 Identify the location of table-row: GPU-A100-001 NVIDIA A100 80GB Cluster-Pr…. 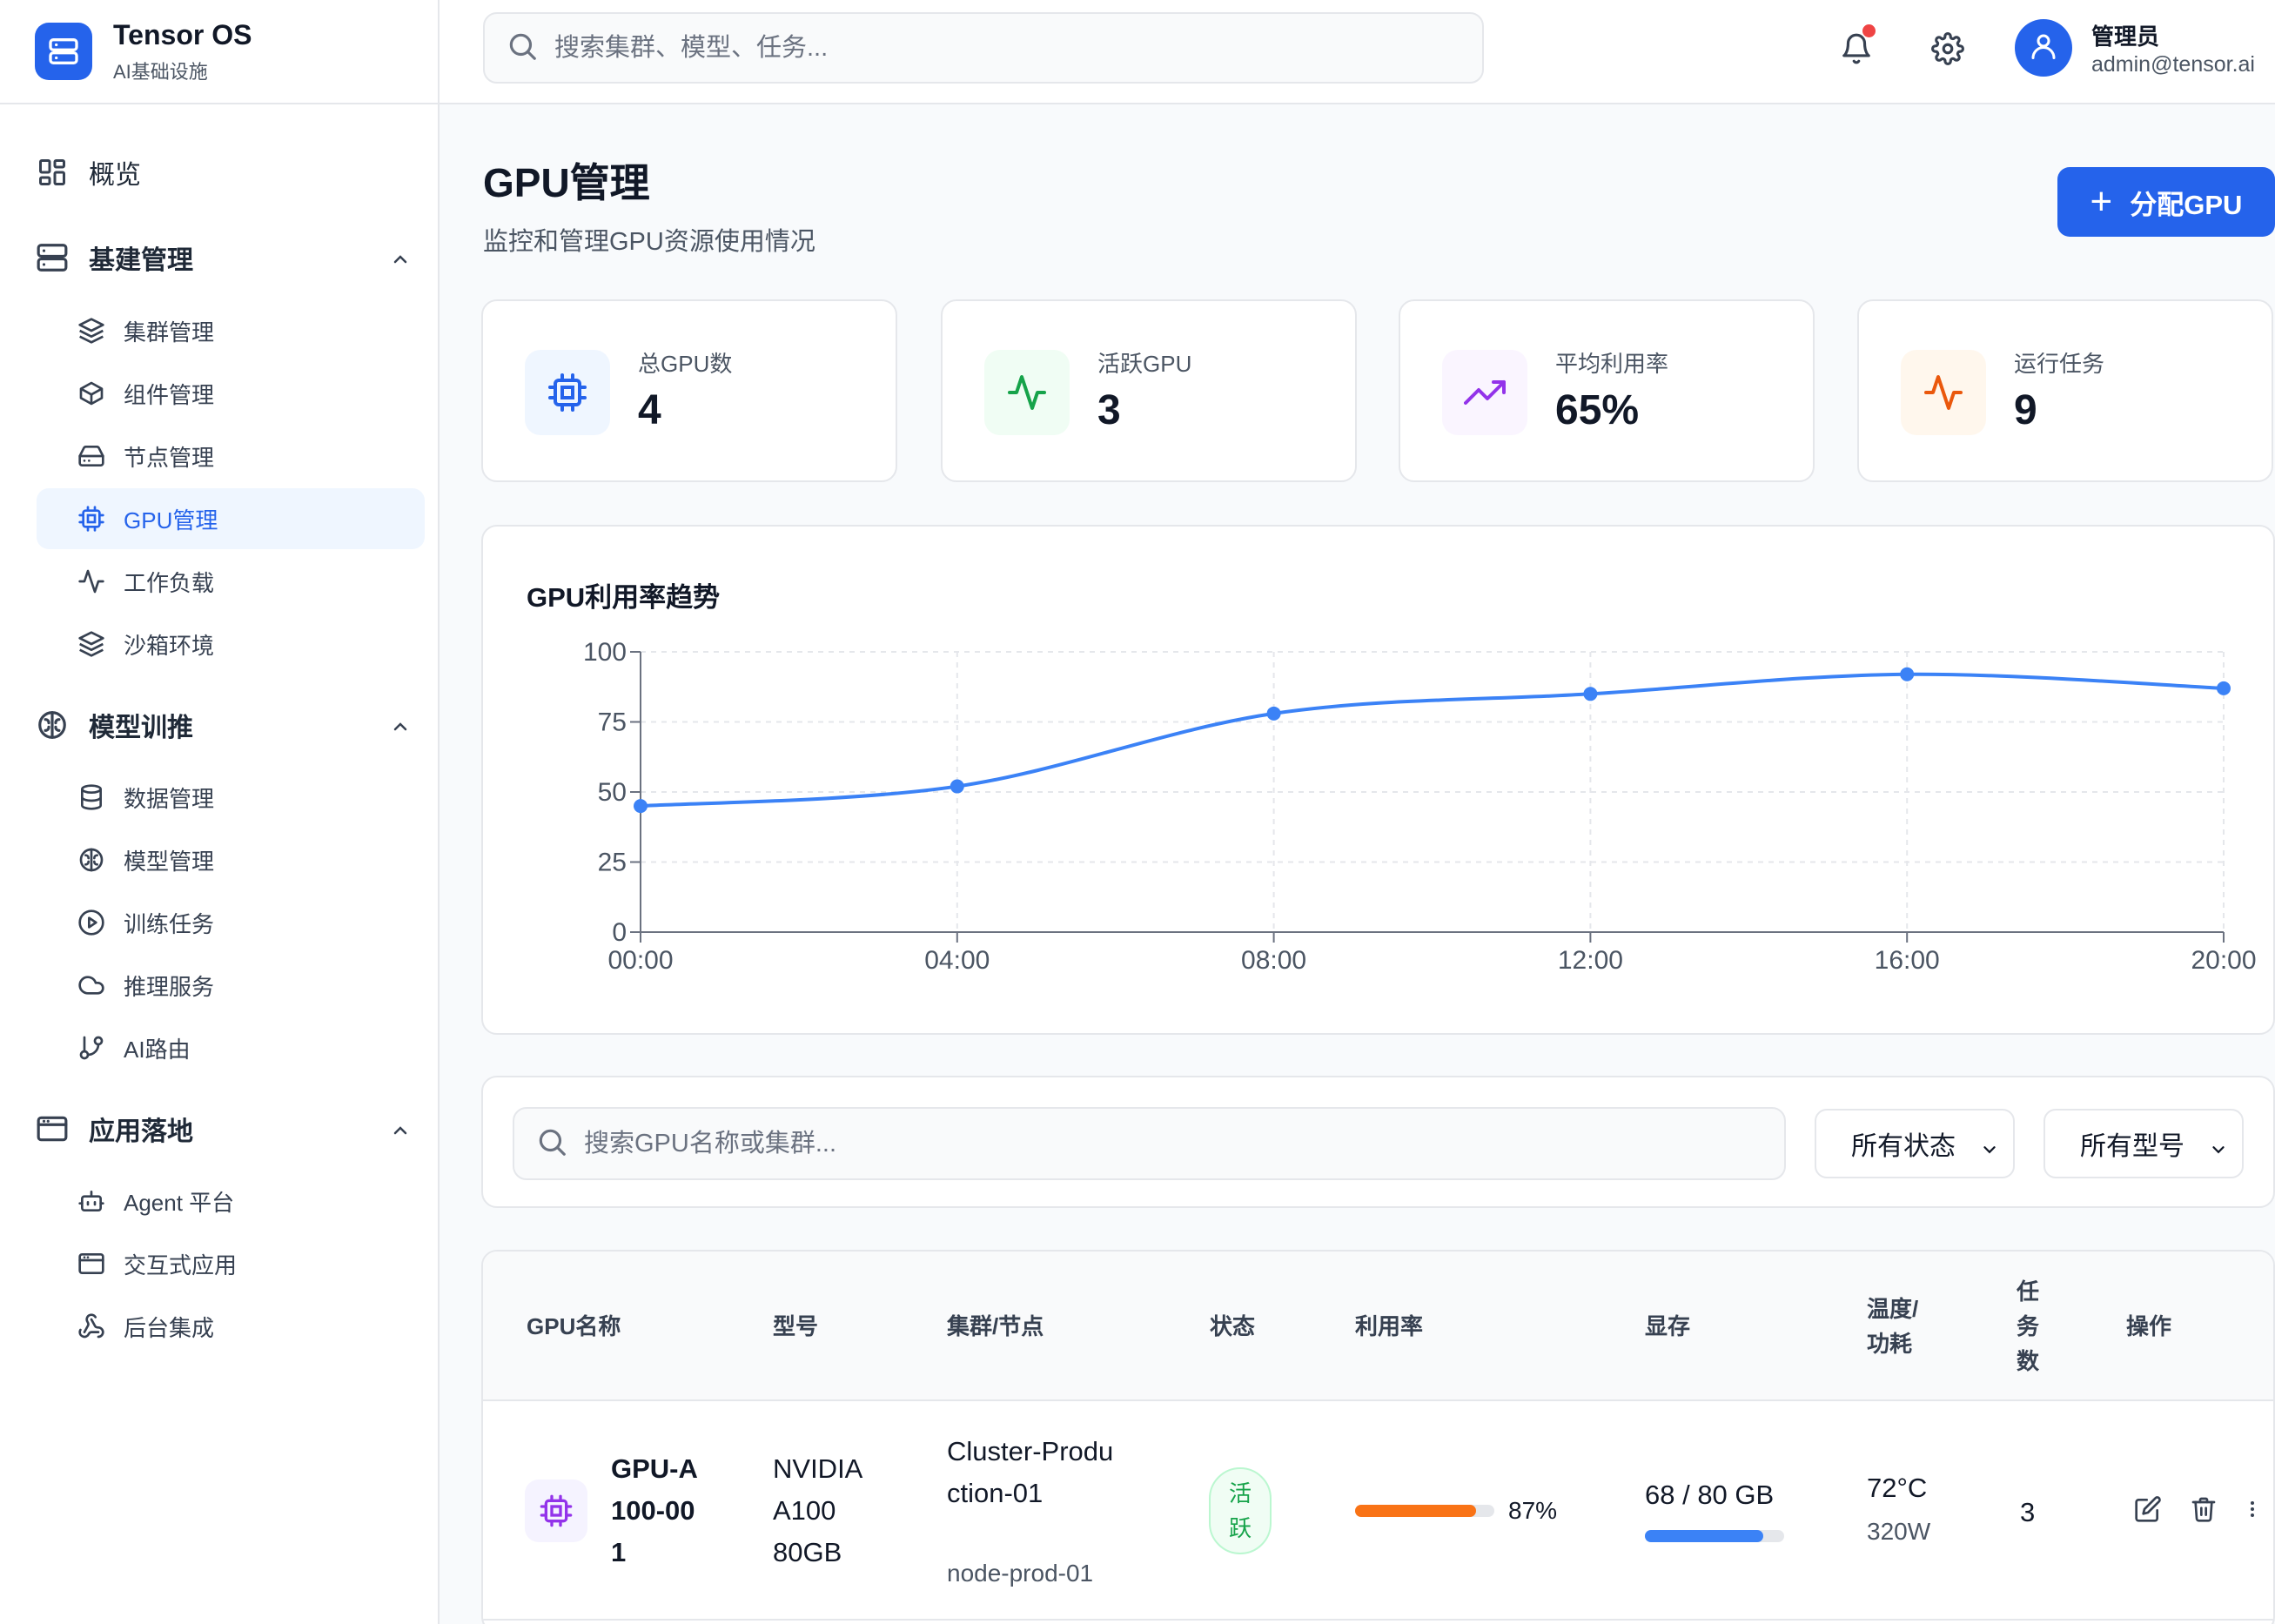
(1378, 1511).